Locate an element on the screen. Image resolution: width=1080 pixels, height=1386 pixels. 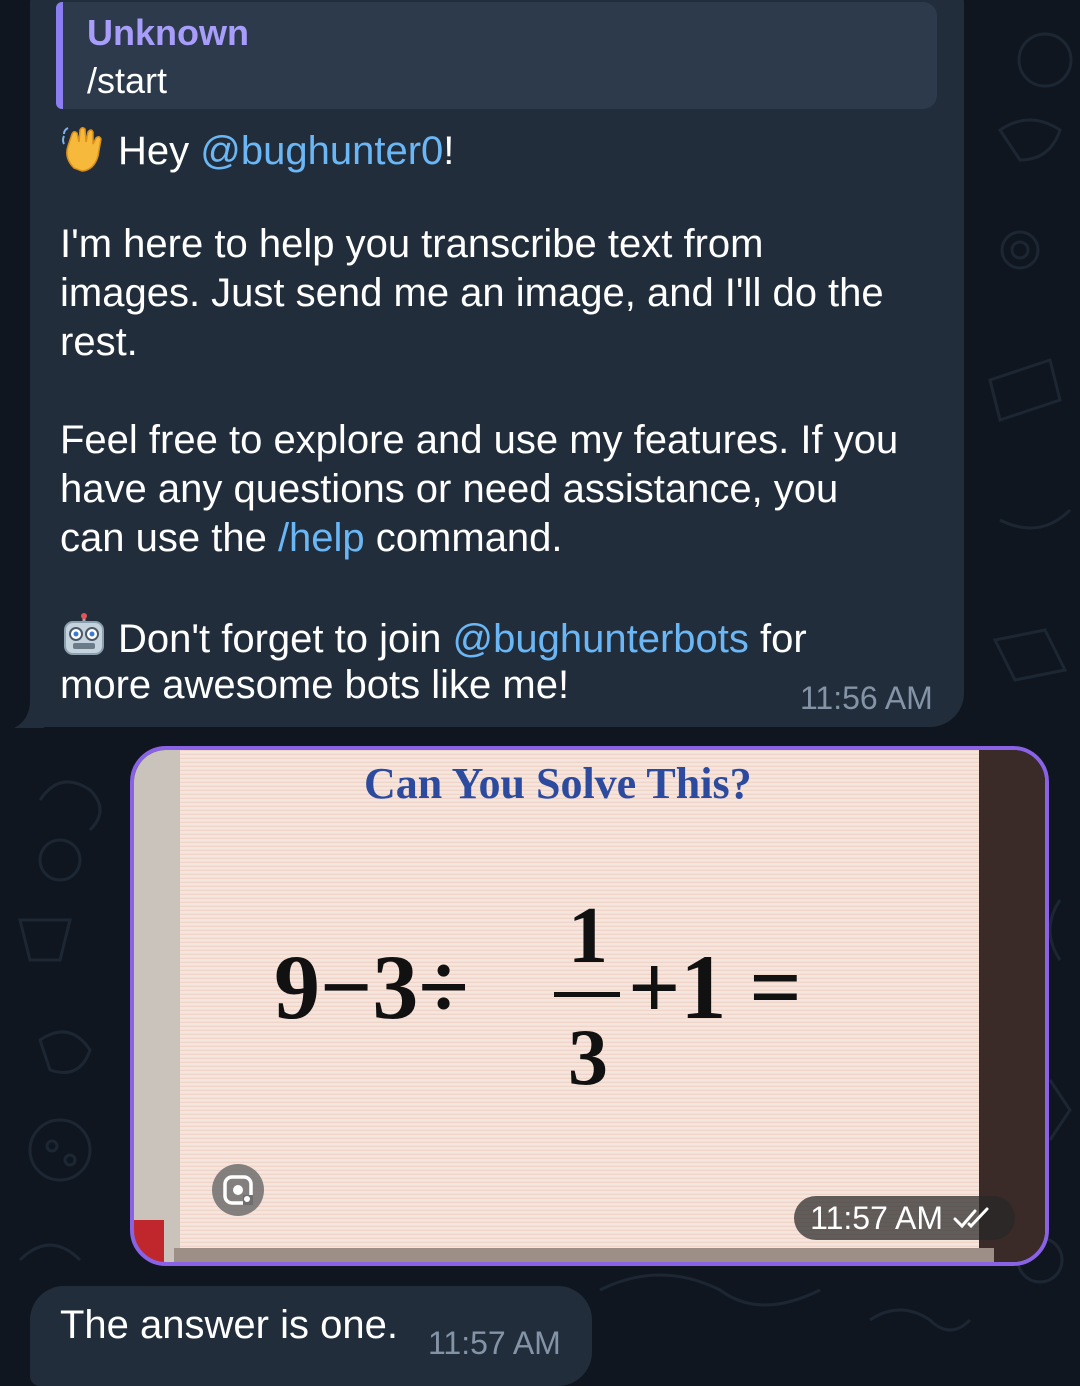
reply-quote: Unknown /start is located at coordinates (496, 55).